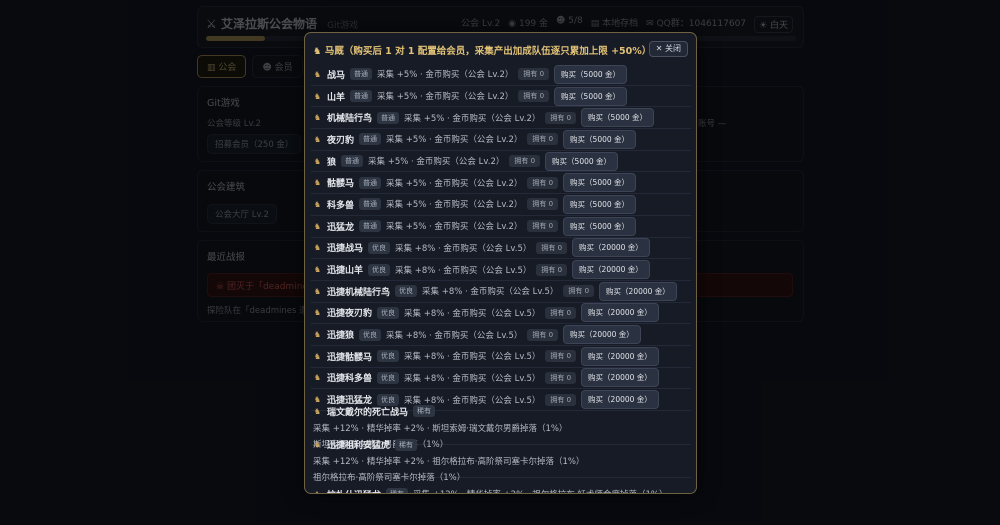  Describe the element at coordinates (540, 490) in the screenshot. I see `mount-desc: 采集 +12% · 精华掉率 +2% · 祖尔格拉布·妖术师金度掉落（1%）` at that location.